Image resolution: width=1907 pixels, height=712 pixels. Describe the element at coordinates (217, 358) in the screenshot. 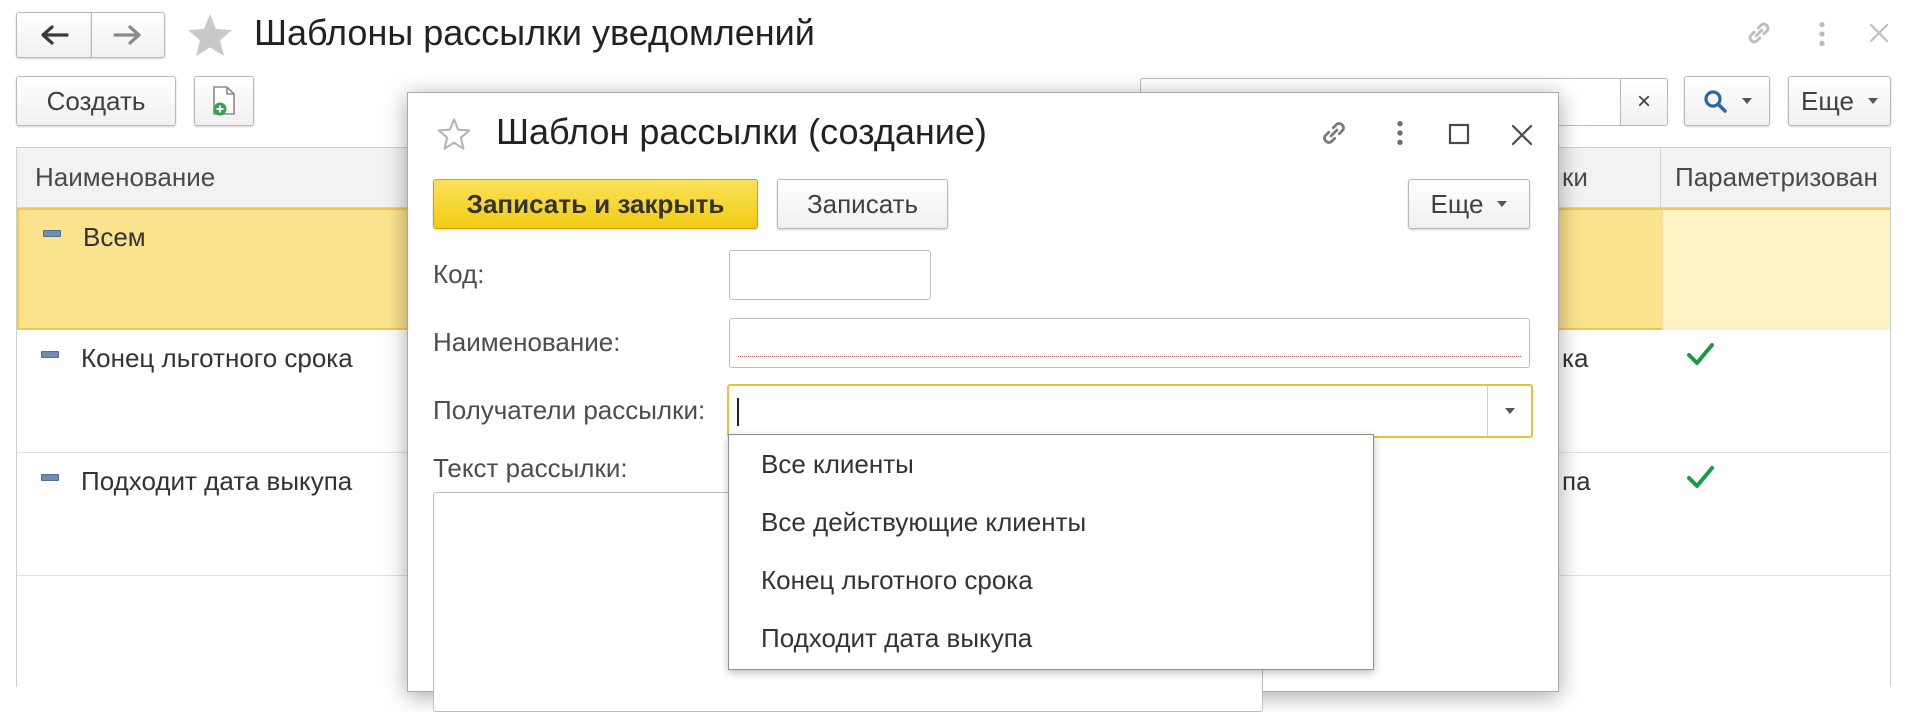

I see `row-name: Конец льготного срока` at that location.